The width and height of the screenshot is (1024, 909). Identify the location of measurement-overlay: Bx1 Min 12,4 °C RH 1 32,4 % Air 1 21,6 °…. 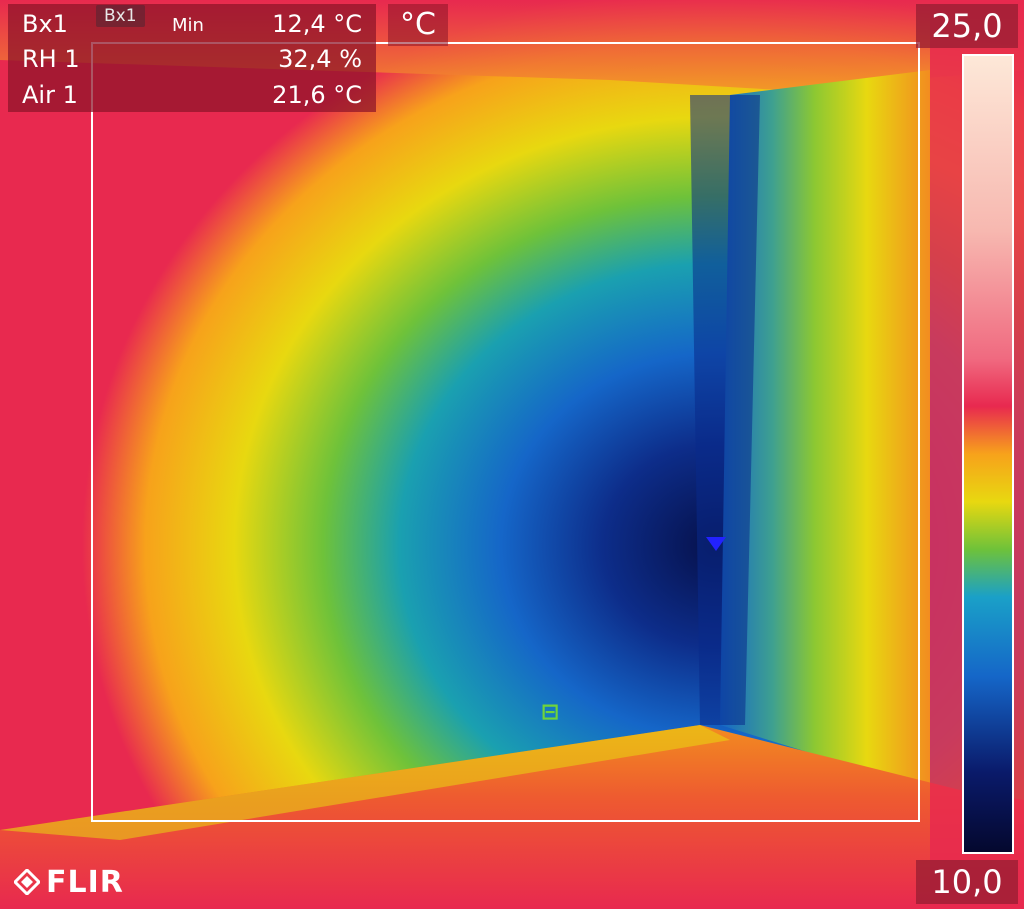
(192, 58).